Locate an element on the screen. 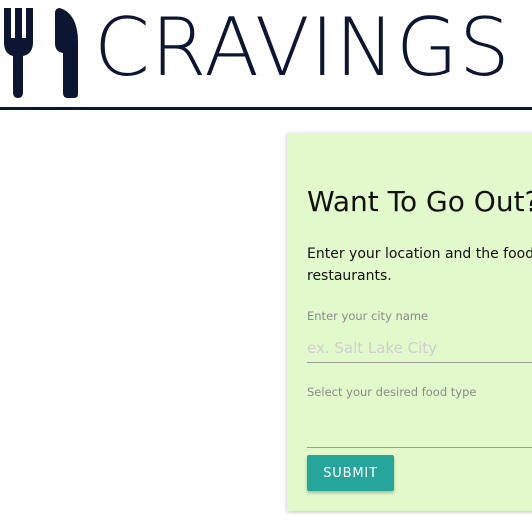 Image resolution: width=532 pixels, height=532 pixels. food-type-input is located at coordinates (419, 432).